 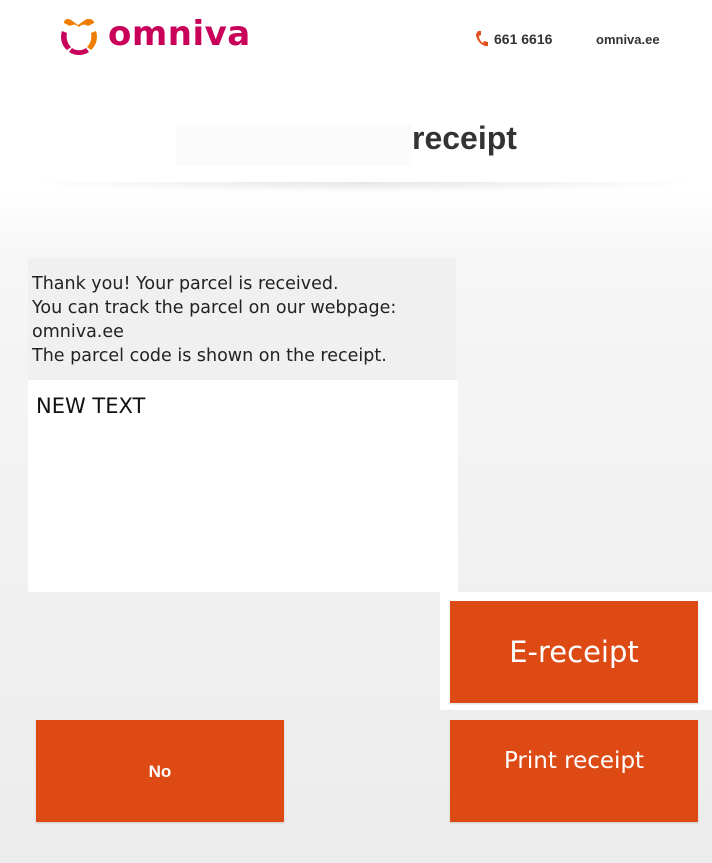 What do you see at coordinates (574, 652) in the screenshot?
I see `e-receipt-button: E-receipt` at bounding box center [574, 652].